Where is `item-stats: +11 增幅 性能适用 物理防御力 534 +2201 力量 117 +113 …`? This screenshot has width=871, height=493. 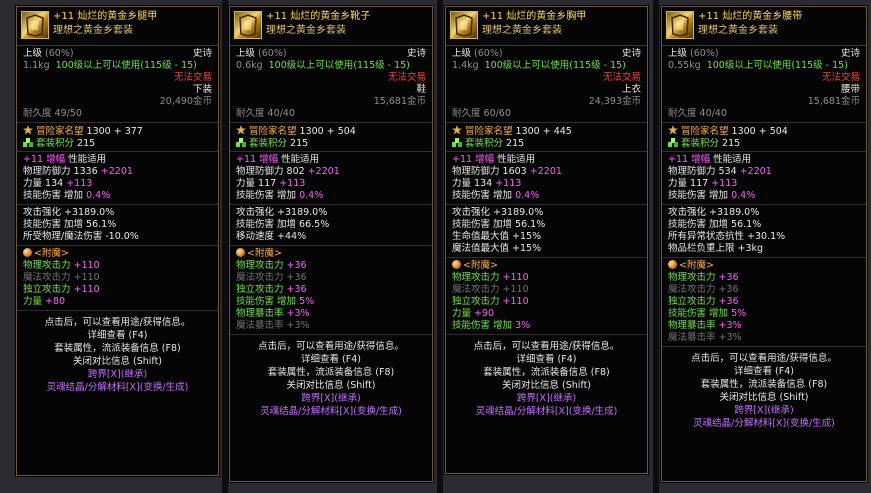 item-stats: +11 增幅 性能适用 物理防御力 534 +2201 力量 117 +113 … is located at coordinates (764, 178).